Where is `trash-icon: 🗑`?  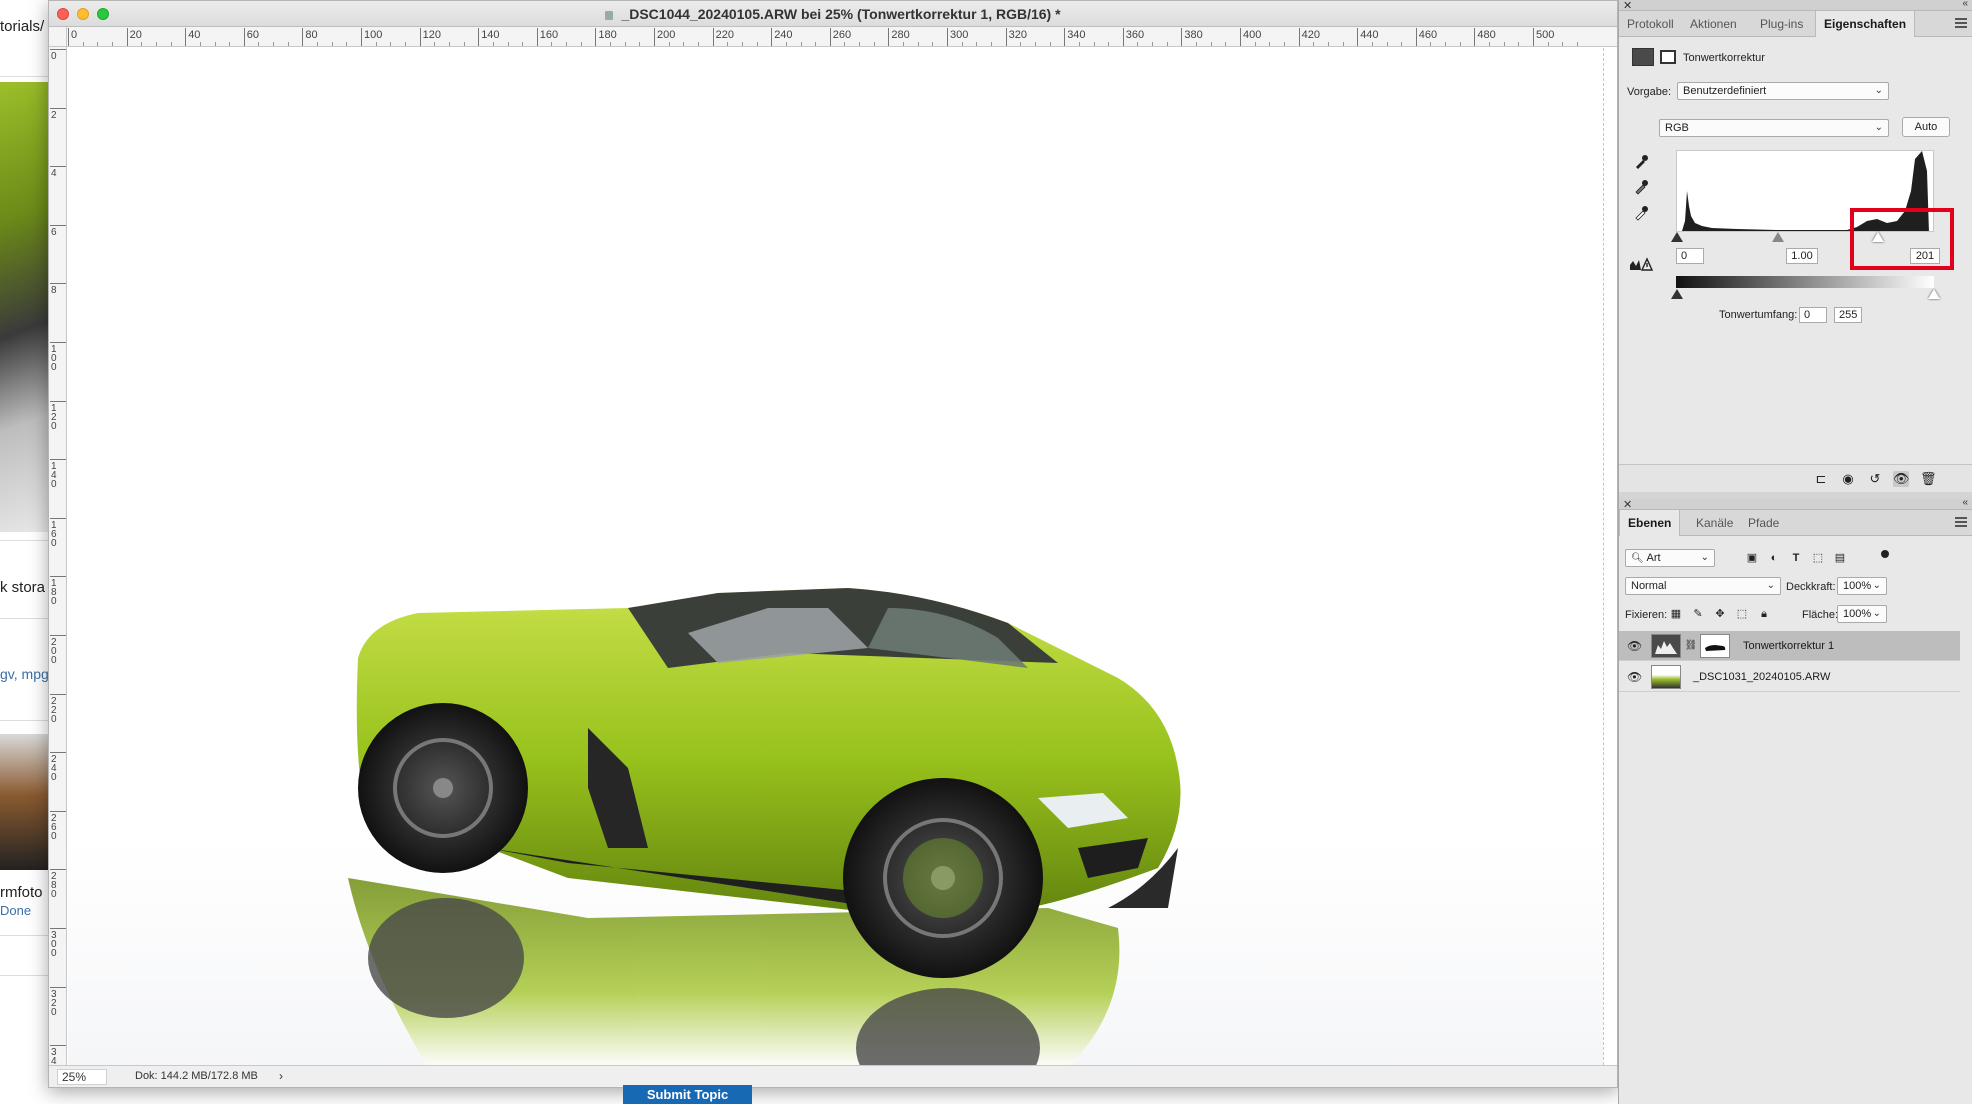
trash-icon: 🗑 is located at coordinates (1928, 479).